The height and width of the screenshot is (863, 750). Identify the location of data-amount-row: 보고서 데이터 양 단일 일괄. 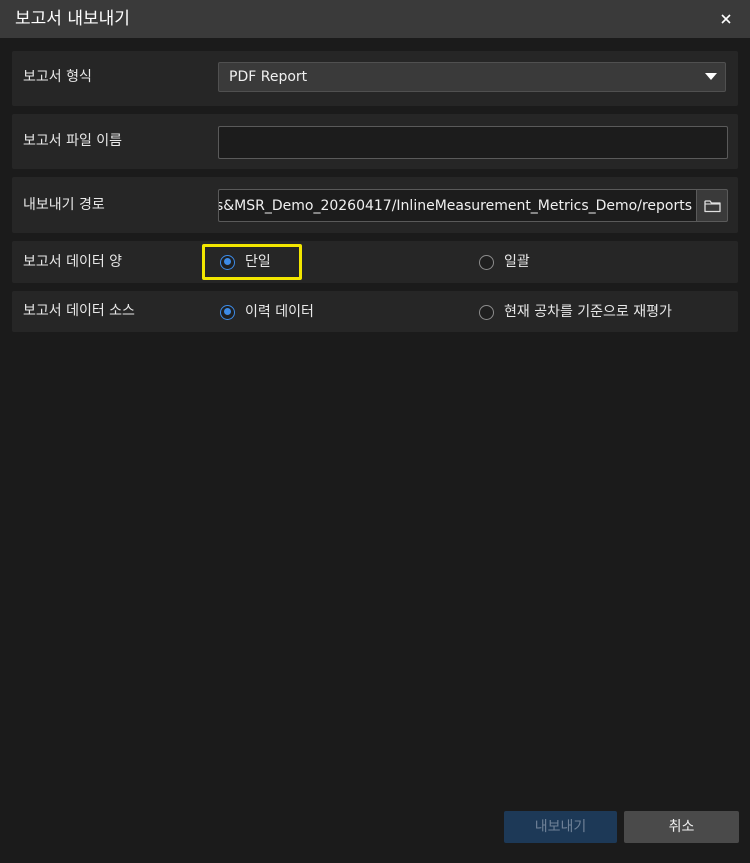
(375, 262).